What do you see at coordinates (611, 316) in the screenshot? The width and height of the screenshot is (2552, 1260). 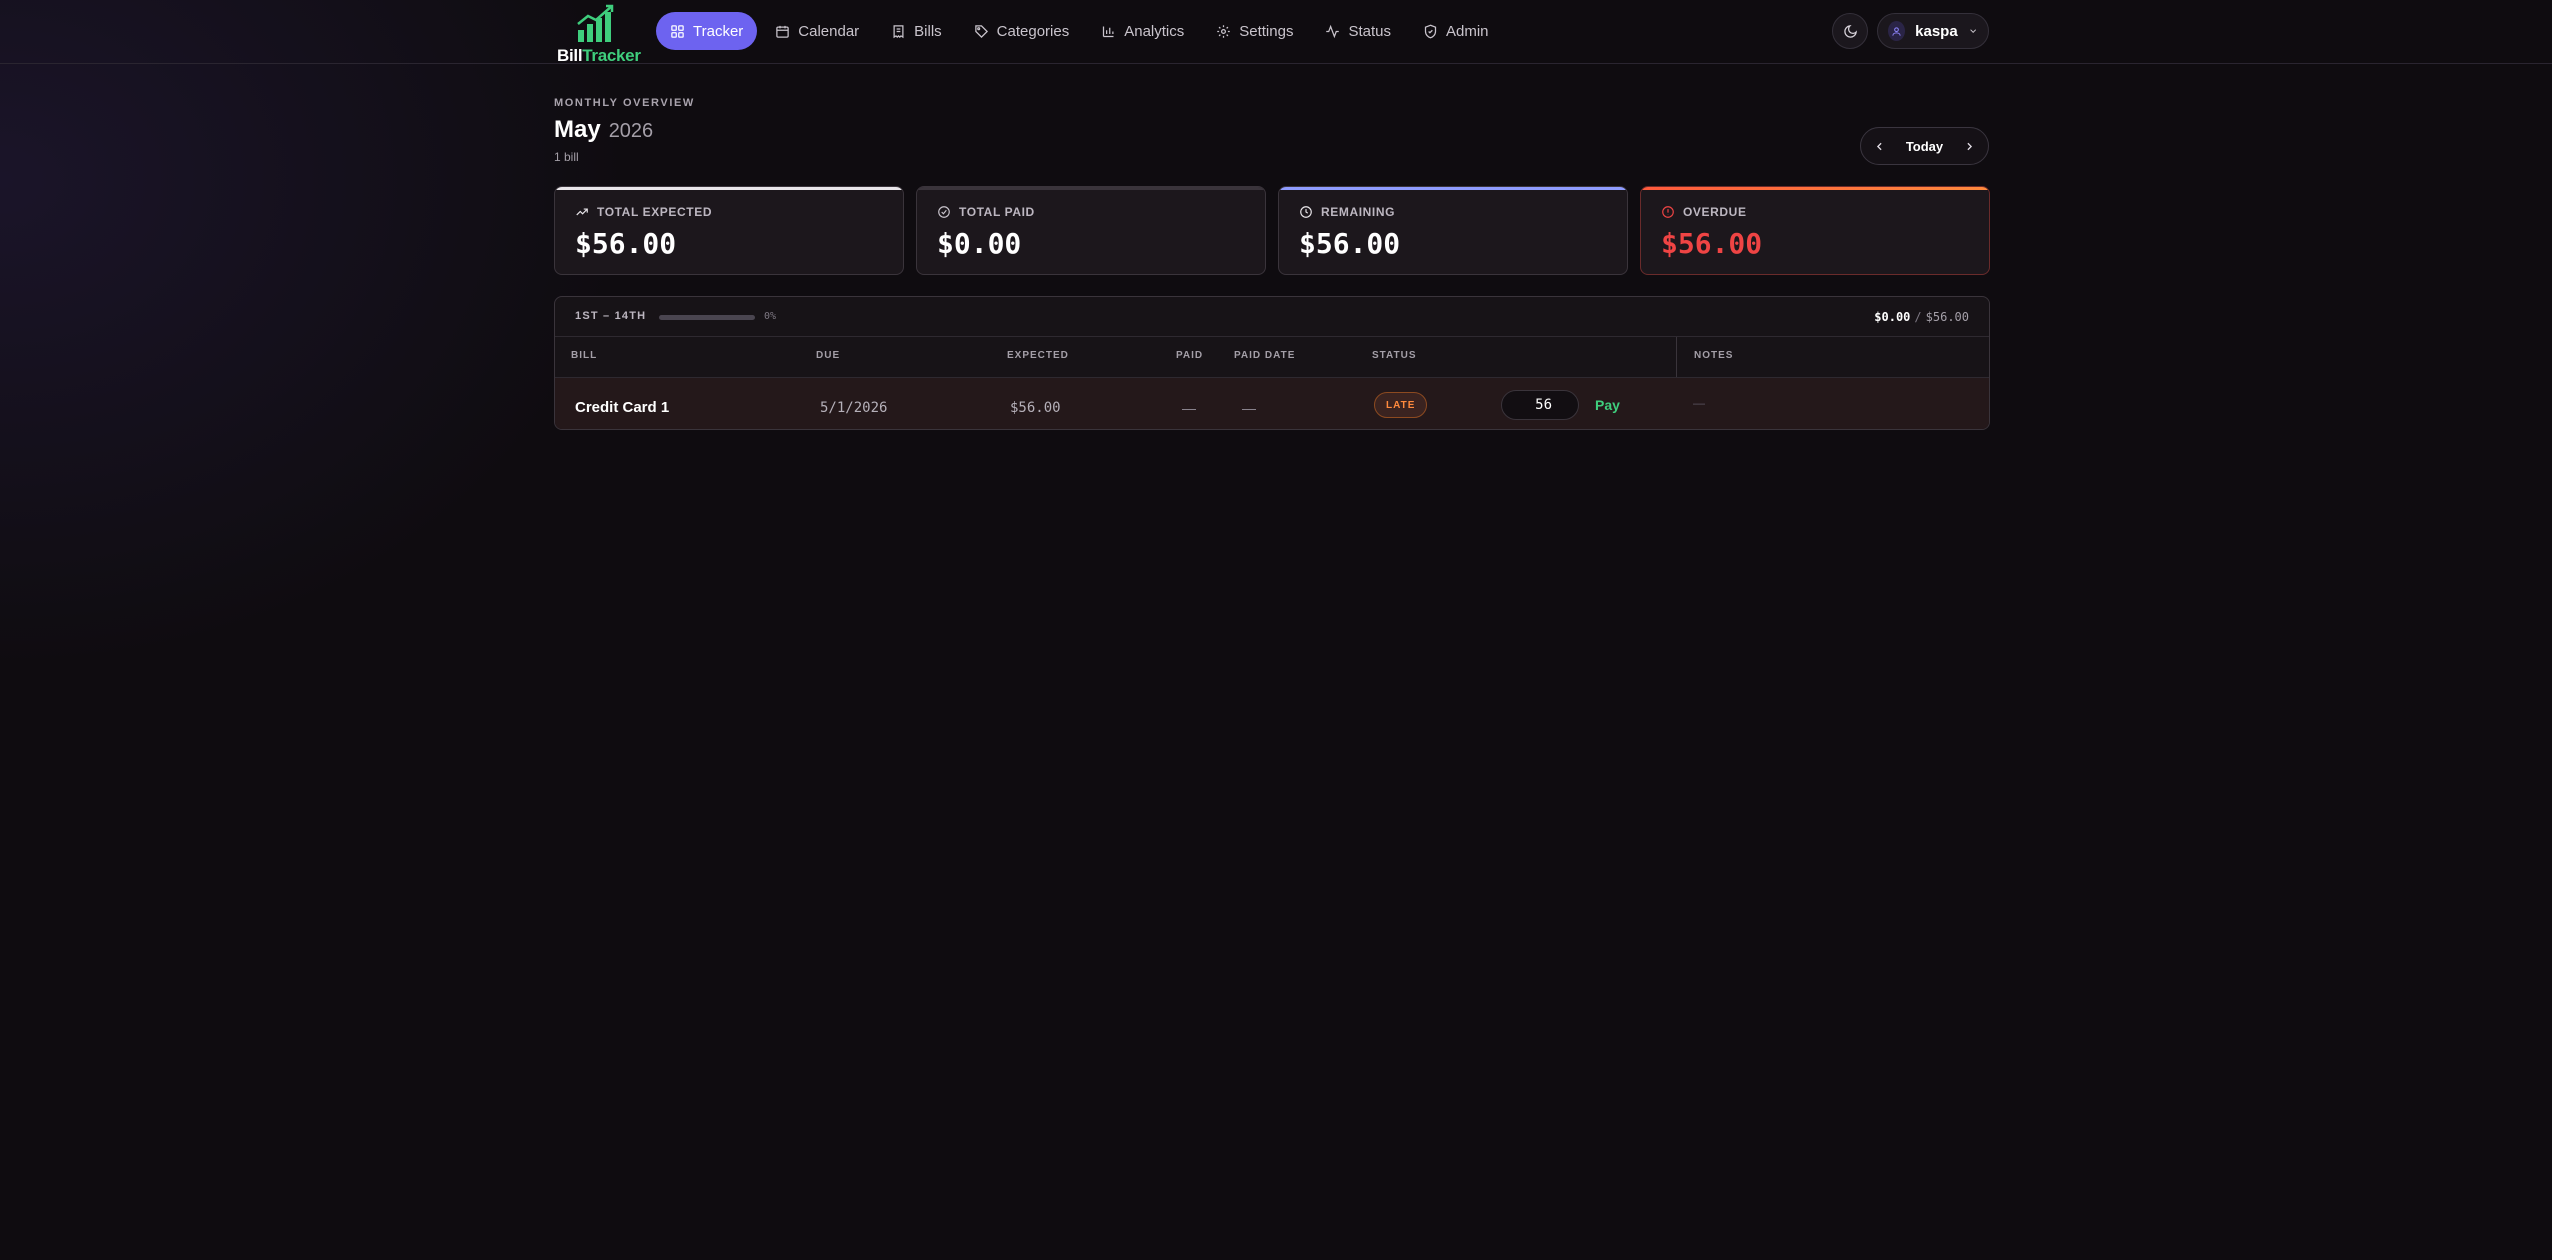 I see `period-label: 1ST – 14TH` at bounding box center [611, 316].